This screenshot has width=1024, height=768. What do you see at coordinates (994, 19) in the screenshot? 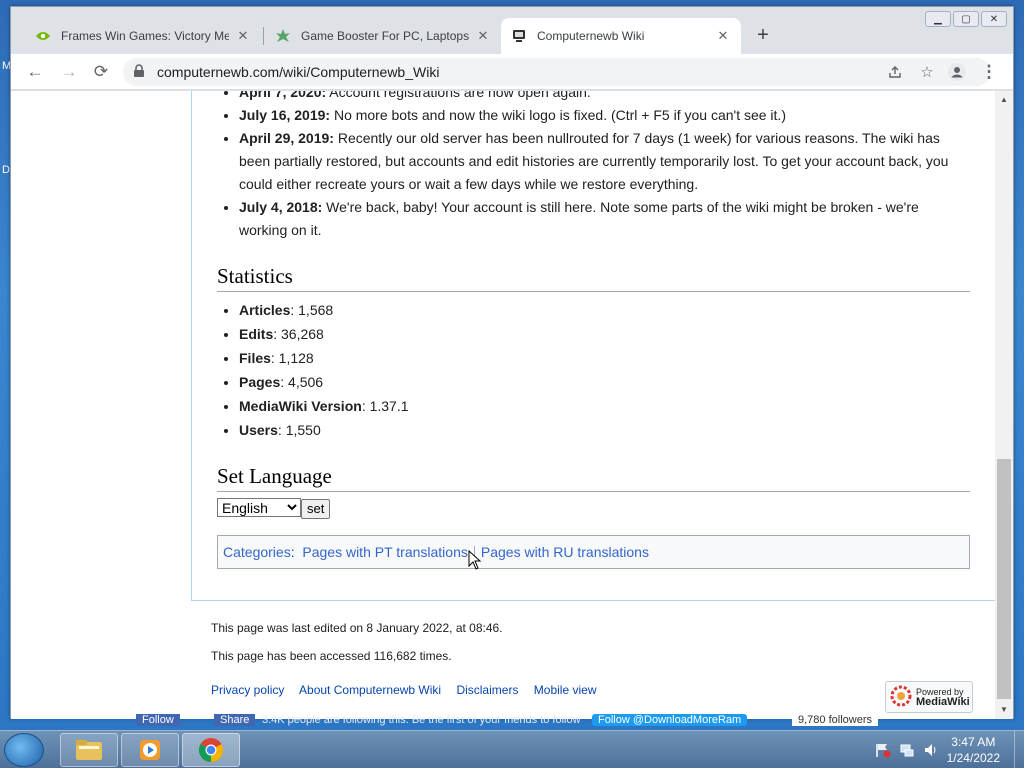
I see `close-window-icon: ✕` at bounding box center [994, 19].